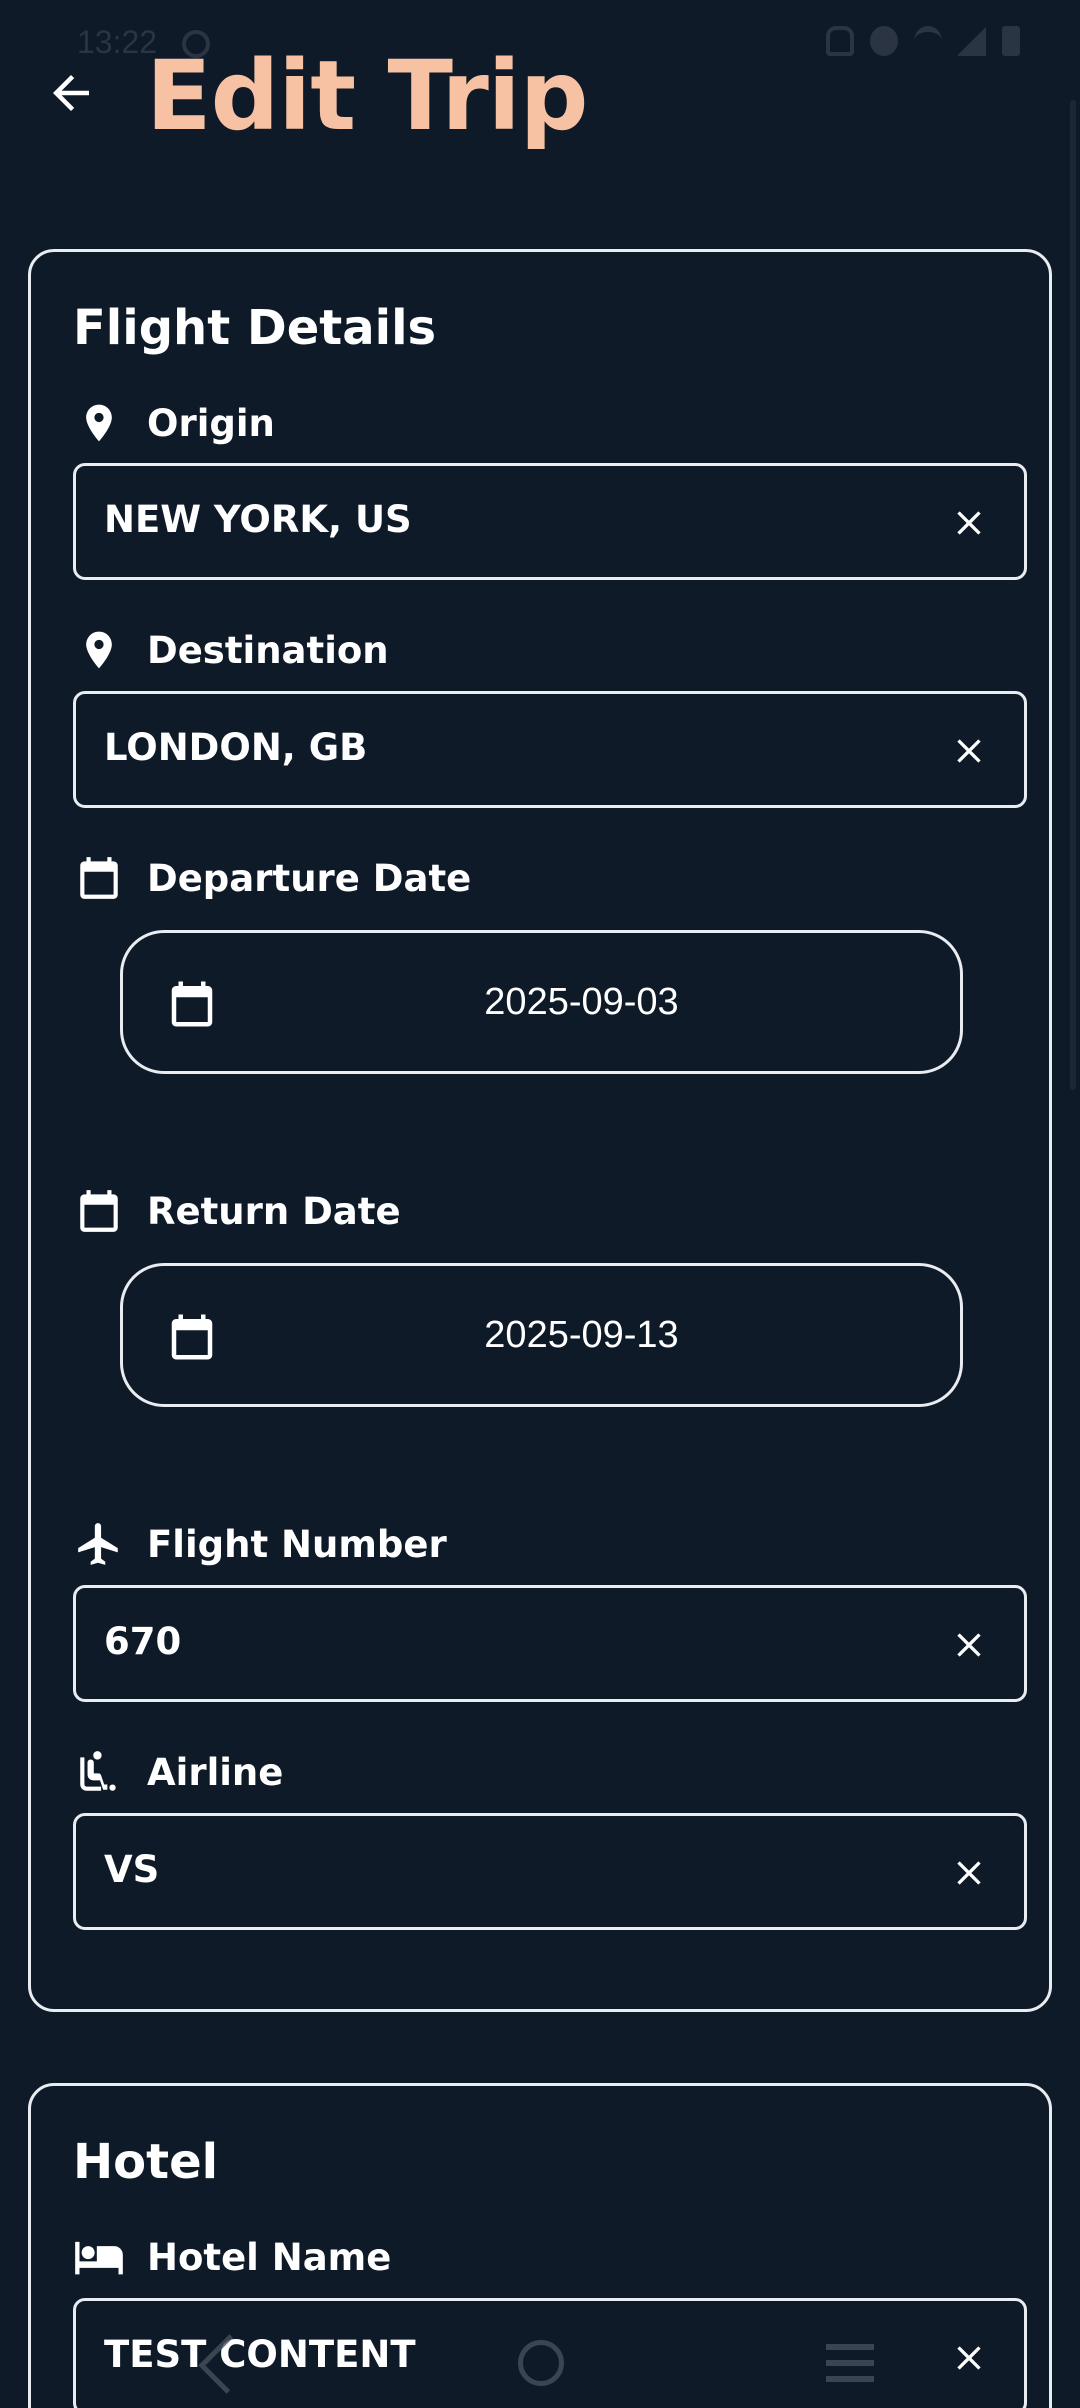 This screenshot has width=1080, height=2408. Describe the element at coordinates (550, 521) in the screenshot. I see `origin-field: NEW YORK, US` at that location.